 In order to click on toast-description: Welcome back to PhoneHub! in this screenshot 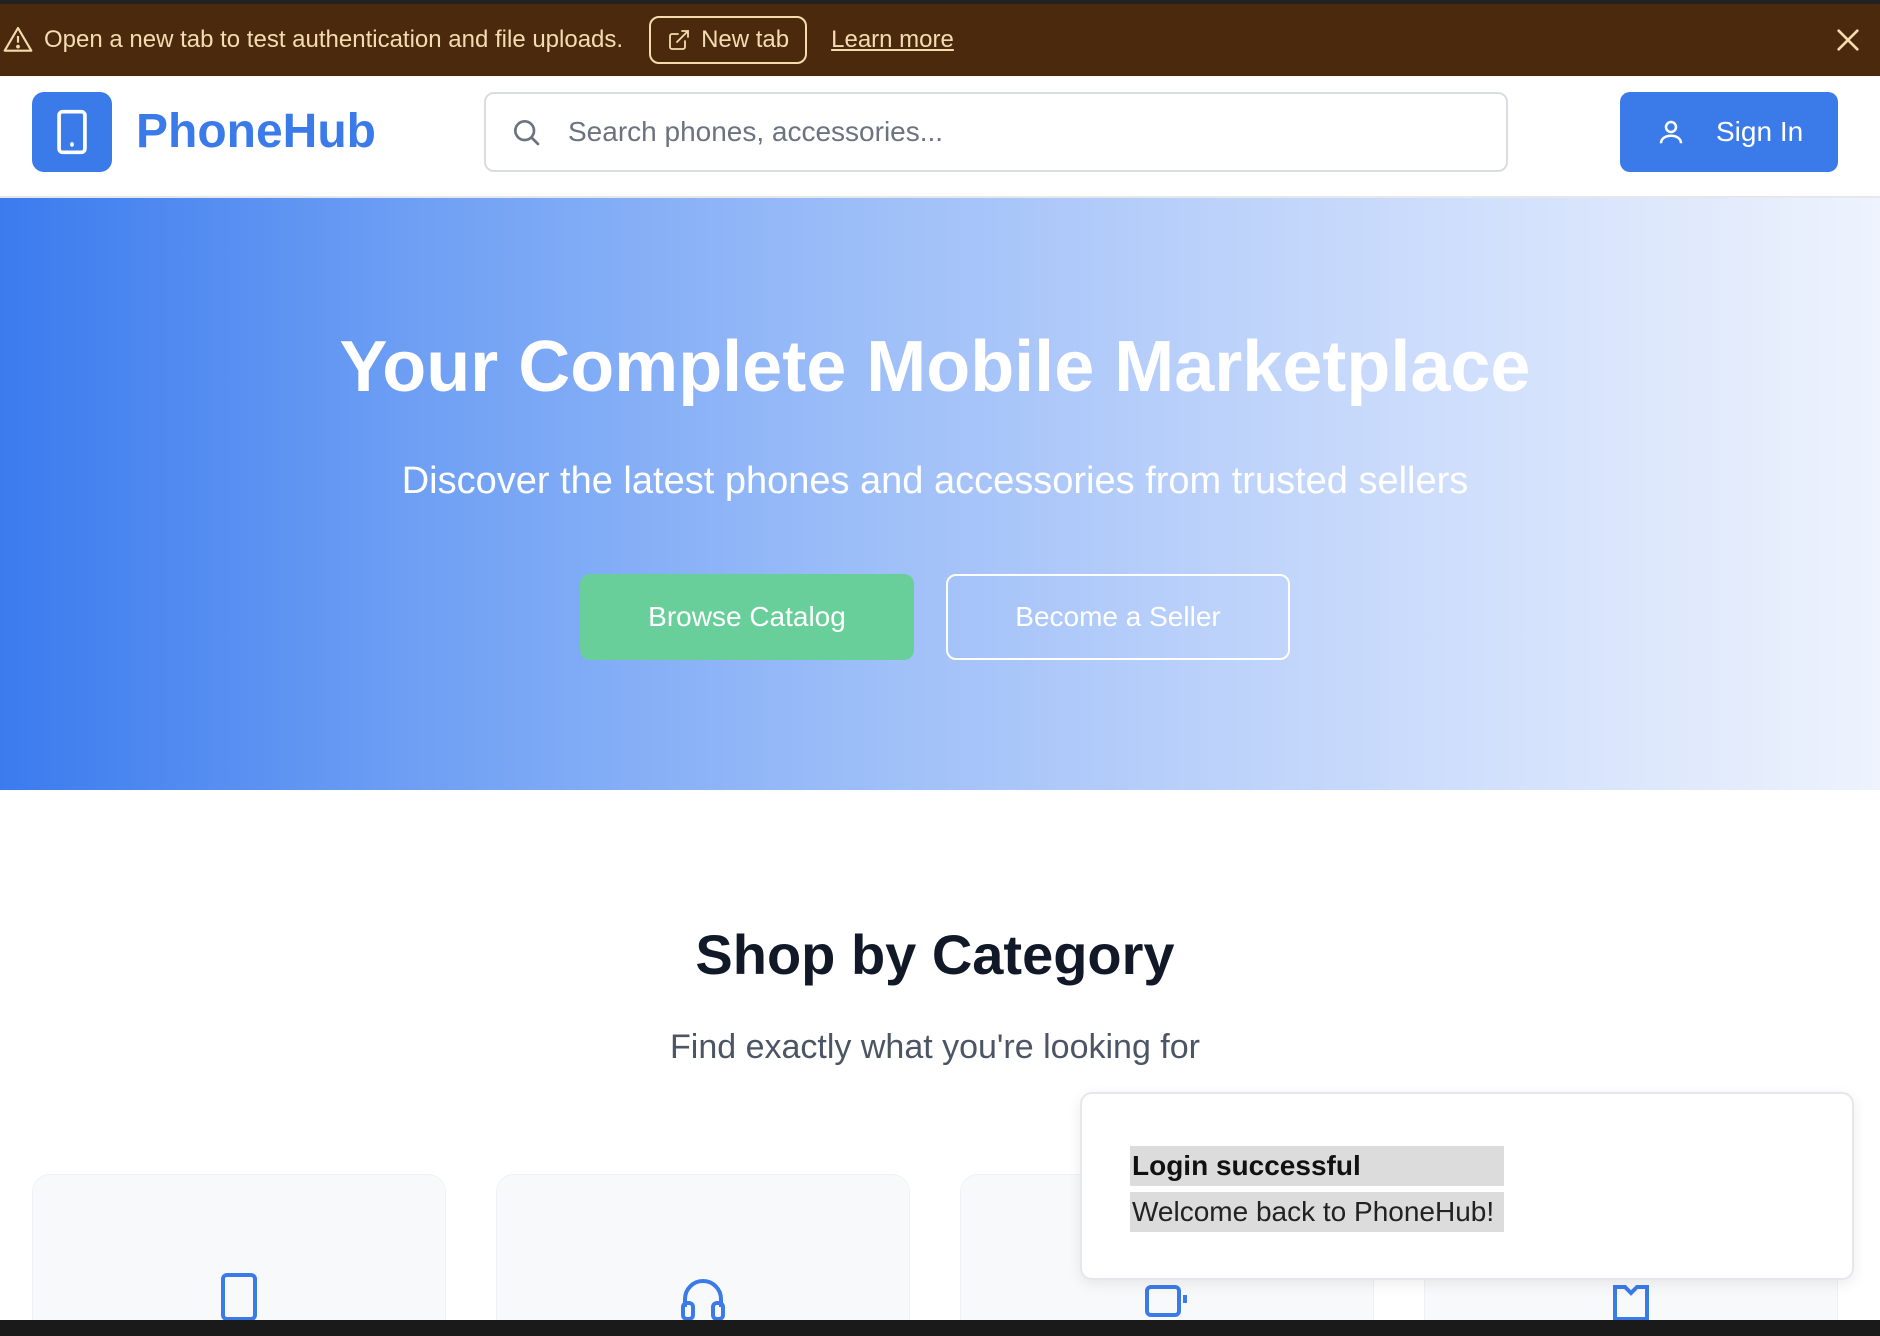, I will do `click(1317, 1212)`.